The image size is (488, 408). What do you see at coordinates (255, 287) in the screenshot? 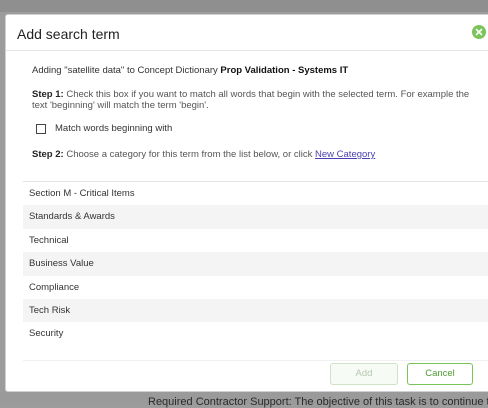
I see `category-item: Compliance` at bounding box center [255, 287].